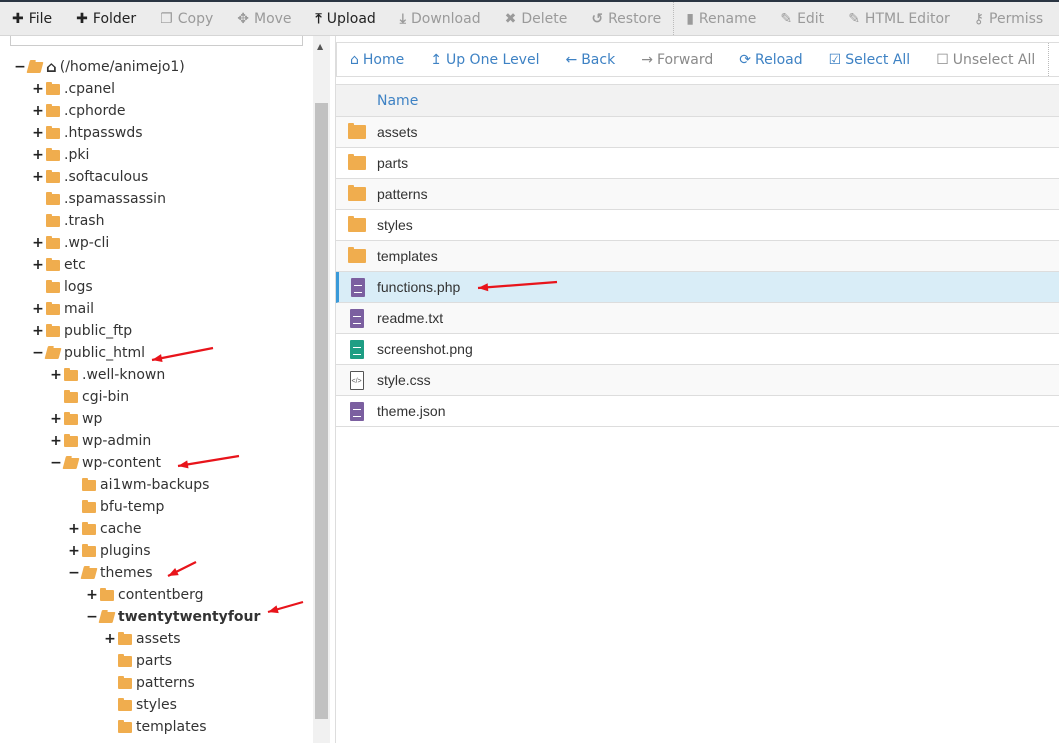 The image size is (1059, 743). I want to click on toolbar-edit-button: ✎ Edit, so click(802, 18).